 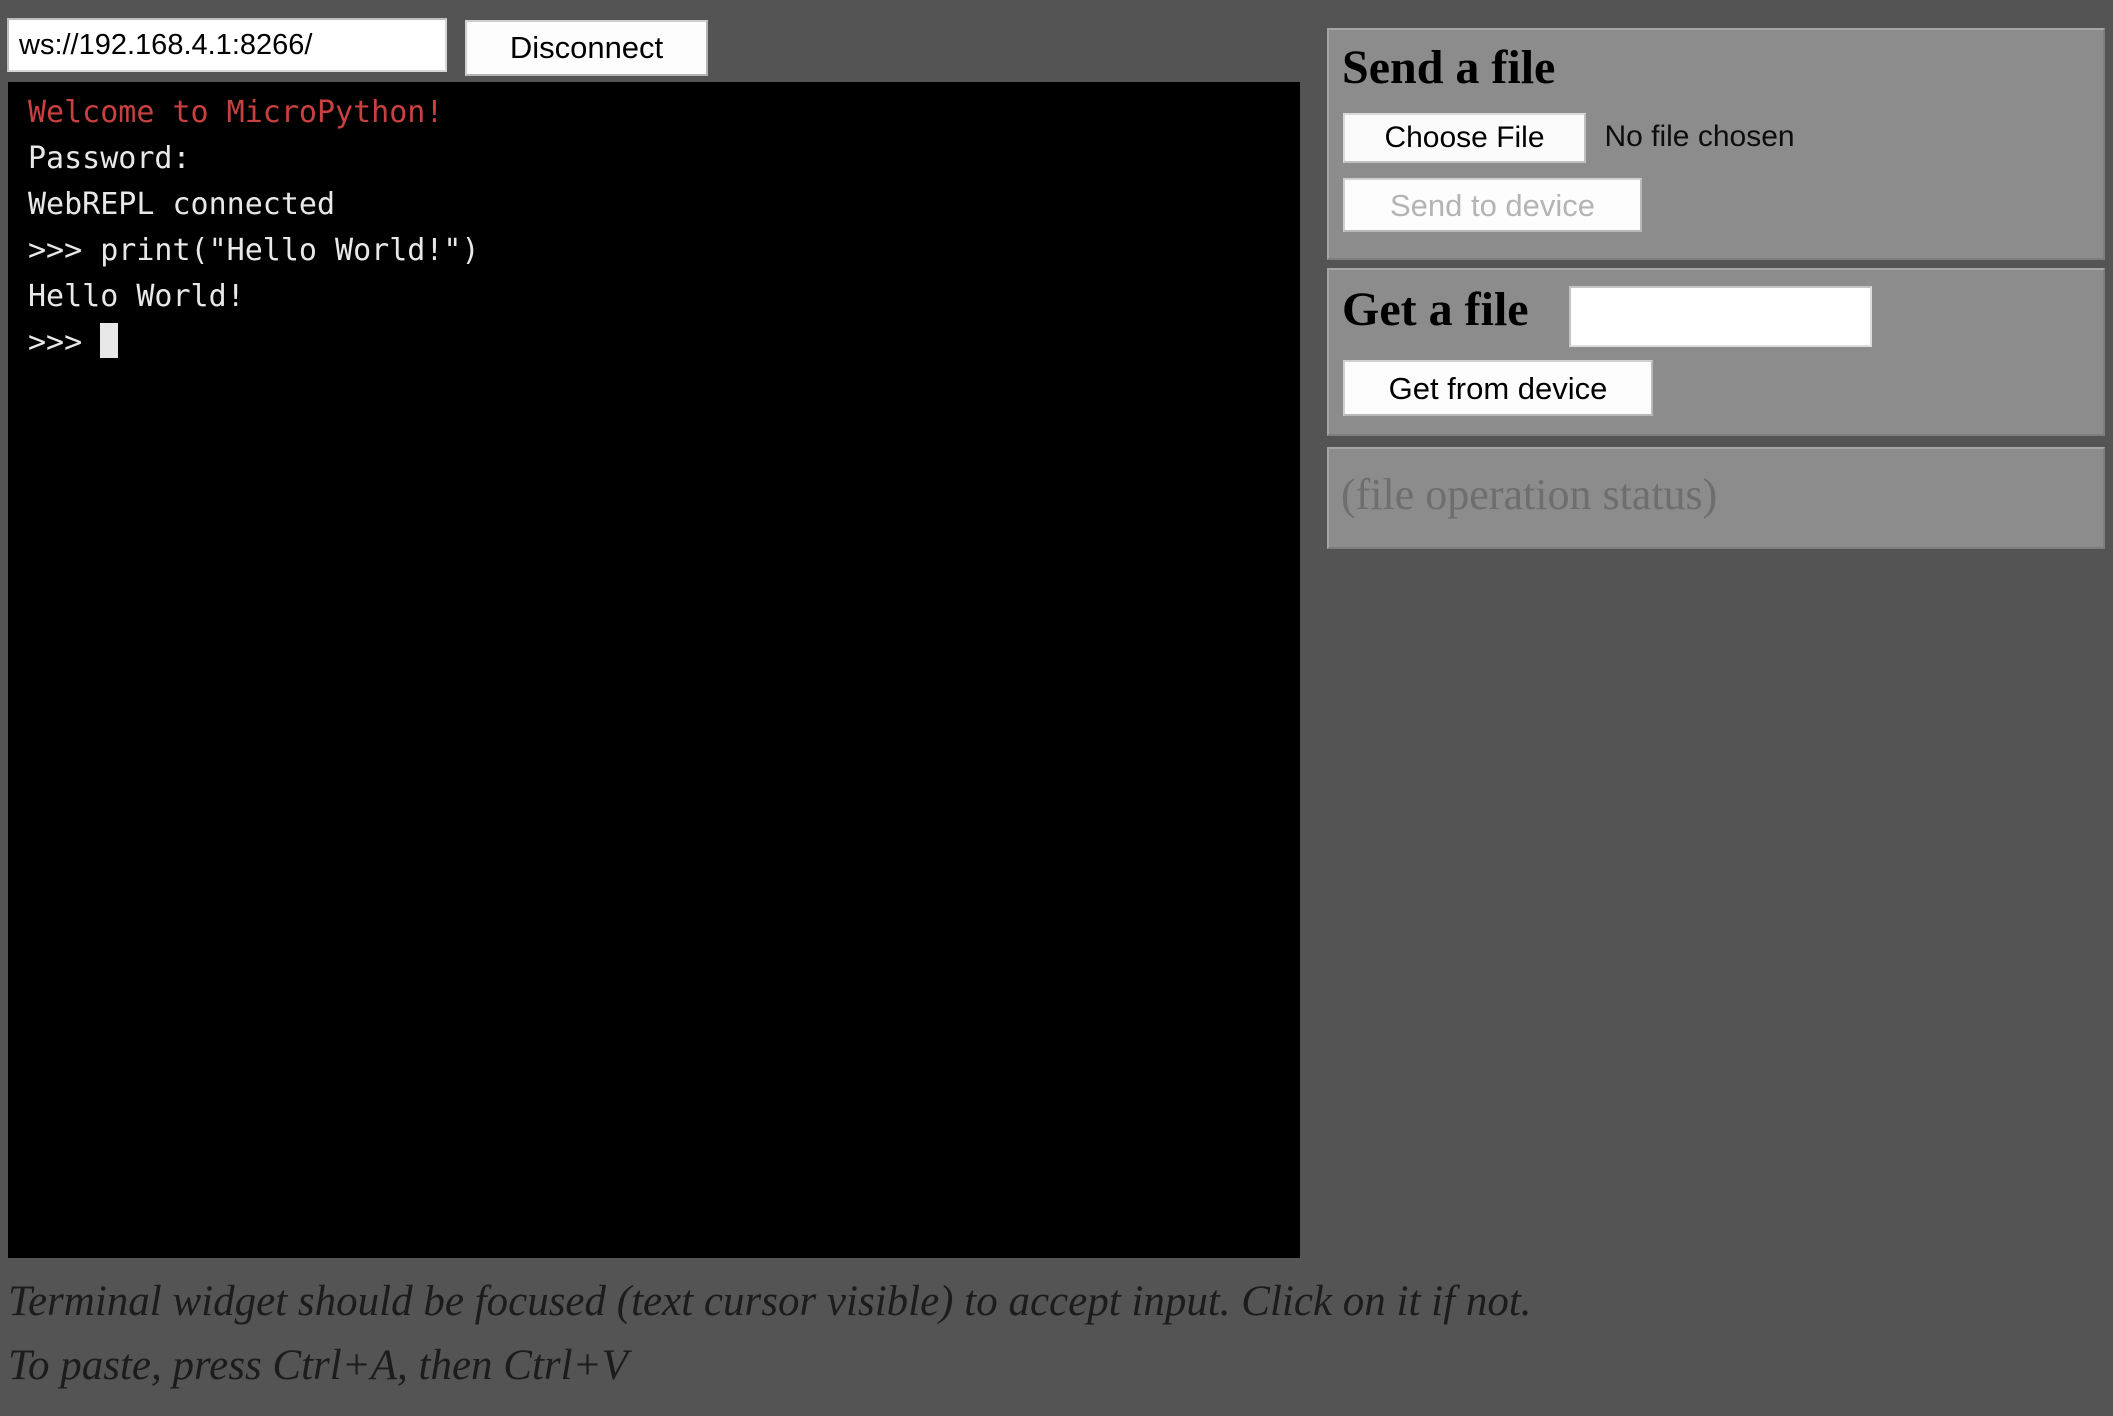 What do you see at coordinates (1498, 388) in the screenshot?
I see `get-from-device-button: Get from device` at bounding box center [1498, 388].